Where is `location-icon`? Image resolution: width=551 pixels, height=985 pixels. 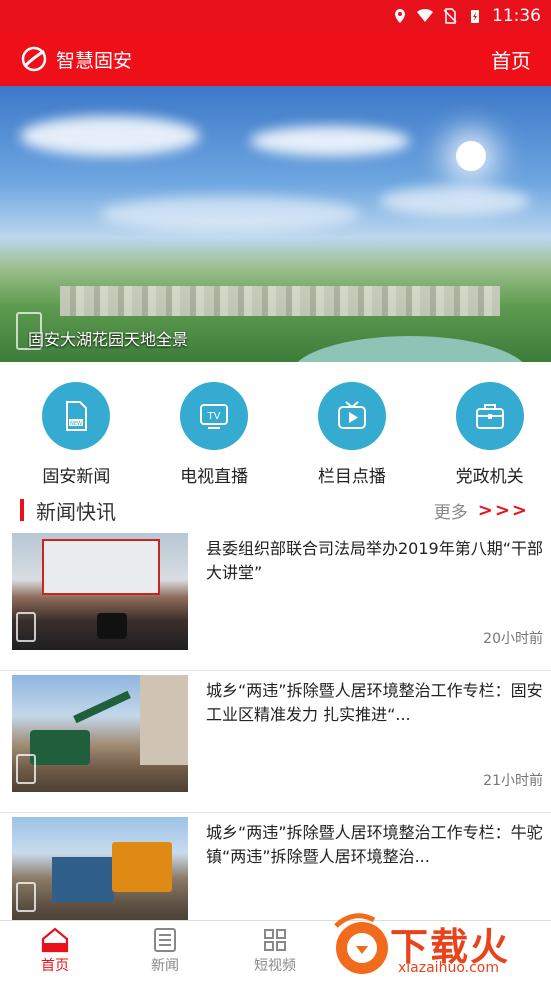
location-icon is located at coordinates (400, 16).